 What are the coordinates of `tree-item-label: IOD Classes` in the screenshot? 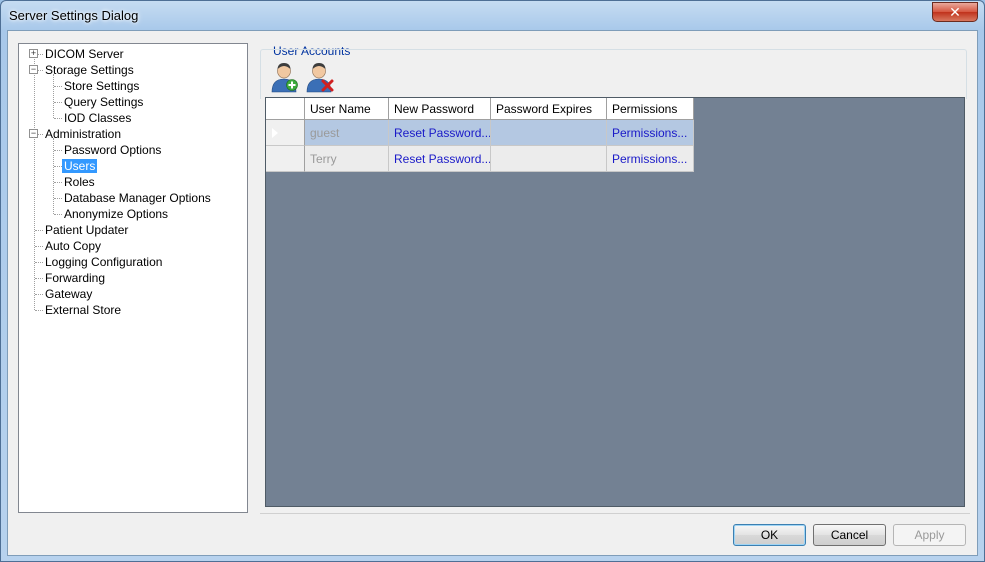 It's located at (98, 118).